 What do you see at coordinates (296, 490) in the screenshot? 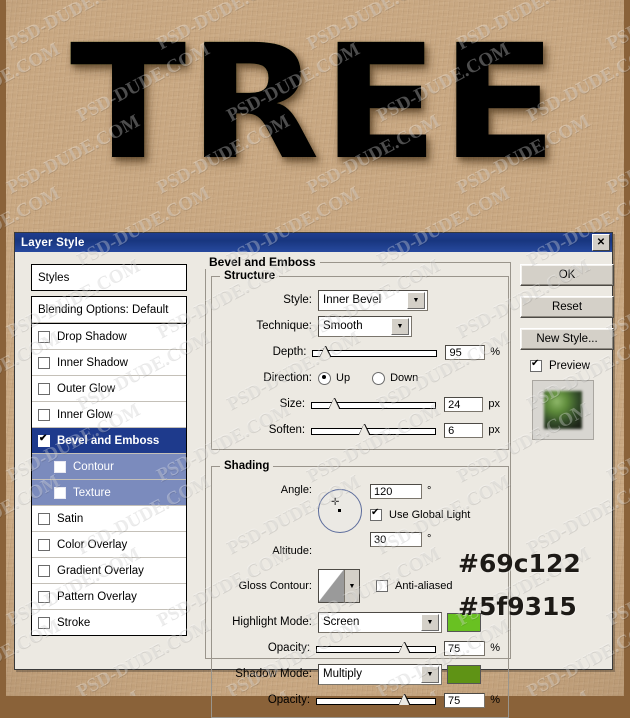
I see `angle-label: Angle:` at bounding box center [296, 490].